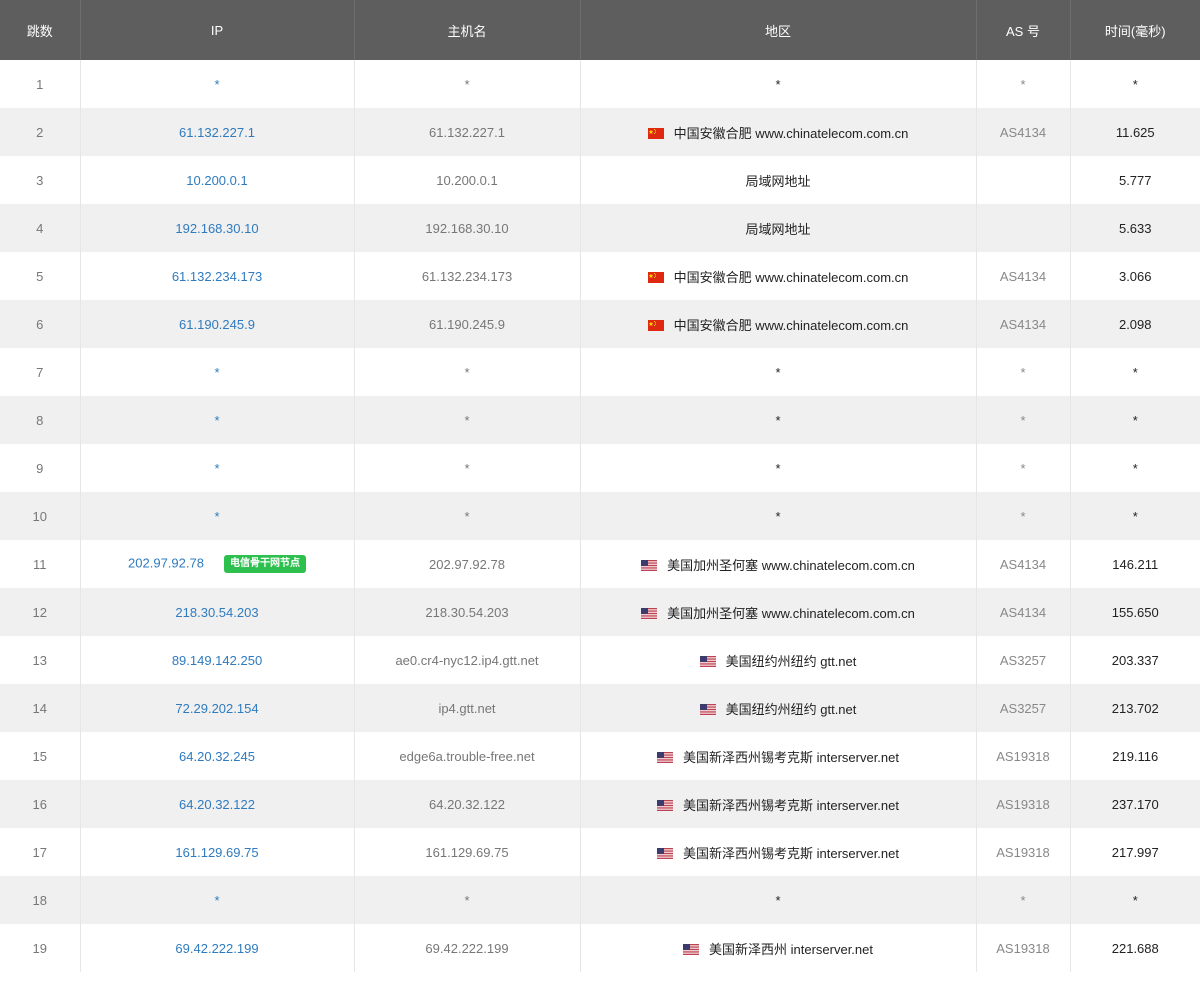 The height and width of the screenshot is (983, 1200). I want to click on hop-cell: 6, so click(40, 324).